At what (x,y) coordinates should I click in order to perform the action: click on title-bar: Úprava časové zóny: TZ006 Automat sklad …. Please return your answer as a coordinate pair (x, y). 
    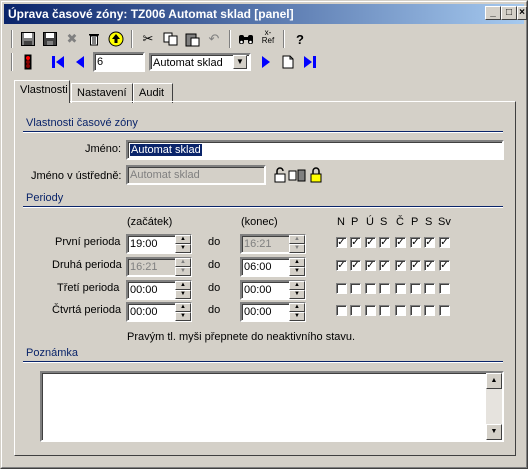
    Looking at the image, I should click on (264, 14).